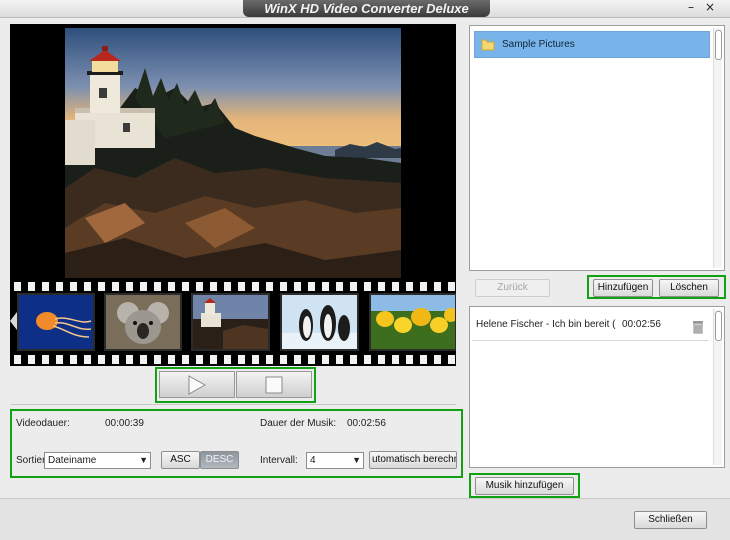  I want to click on play-icon, so click(197, 384).